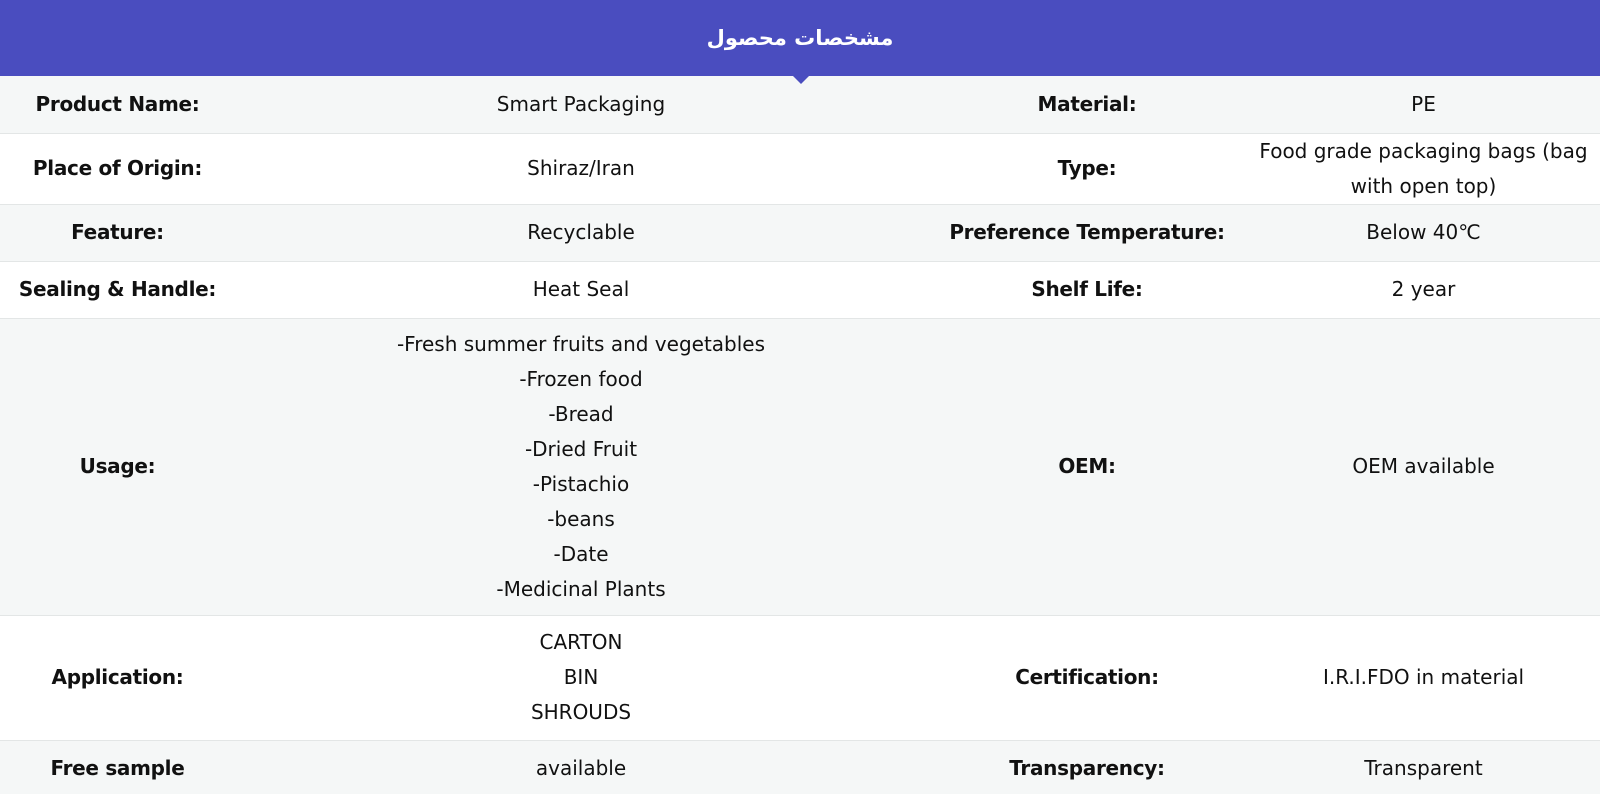 The image size is (1600, 794). I want to click on row-value: available, so click(581, 768).